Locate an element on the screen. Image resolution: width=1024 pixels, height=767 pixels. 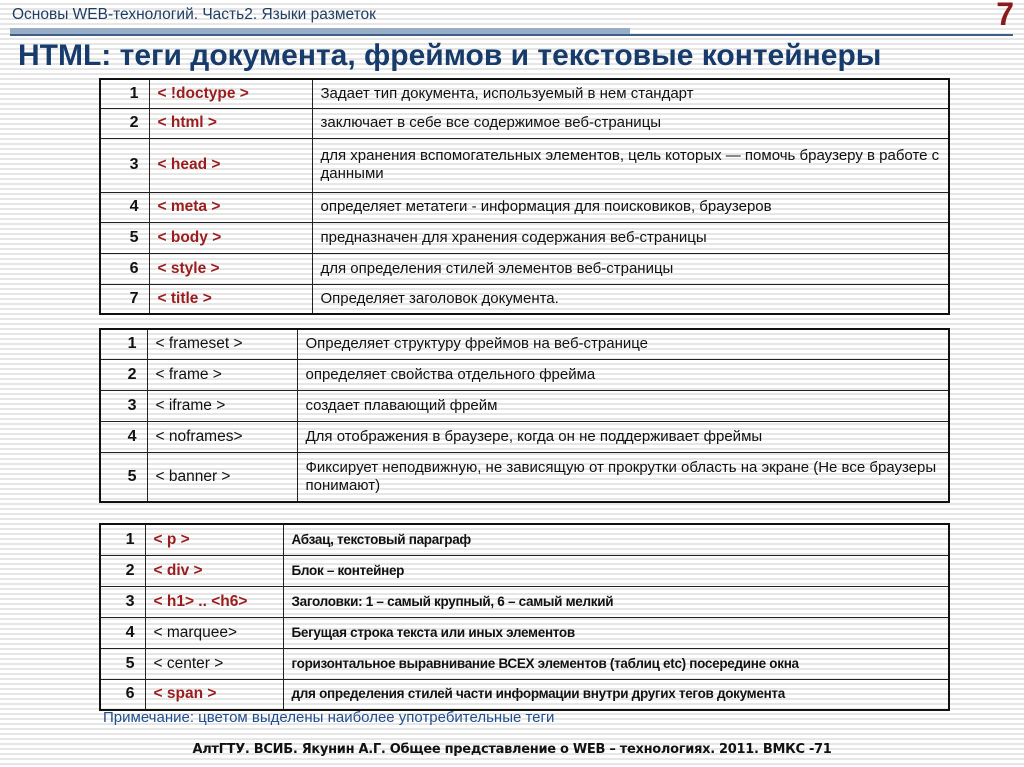
table-row: 3 < iframe > создает плавающий фрейм is located at coordinates (524, 405).